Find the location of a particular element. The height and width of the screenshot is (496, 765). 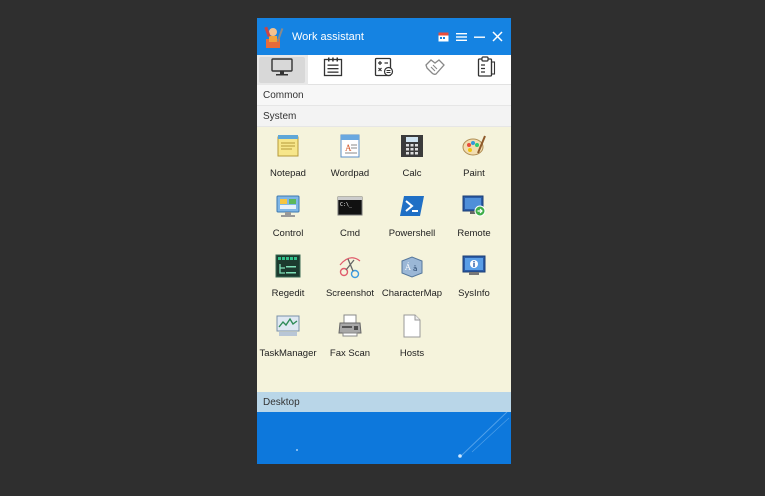

tab-system is located at coordinates (282, 69).